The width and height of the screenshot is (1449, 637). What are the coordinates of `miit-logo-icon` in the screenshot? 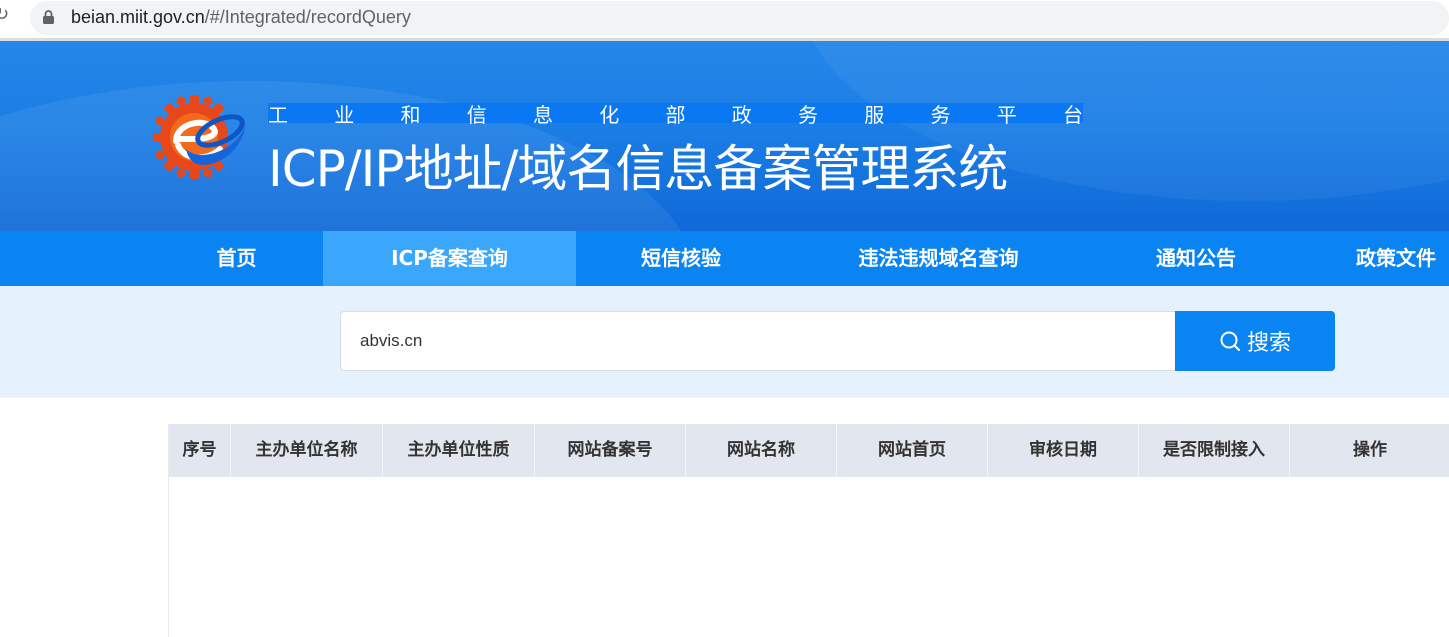 It's located at (199, 137).